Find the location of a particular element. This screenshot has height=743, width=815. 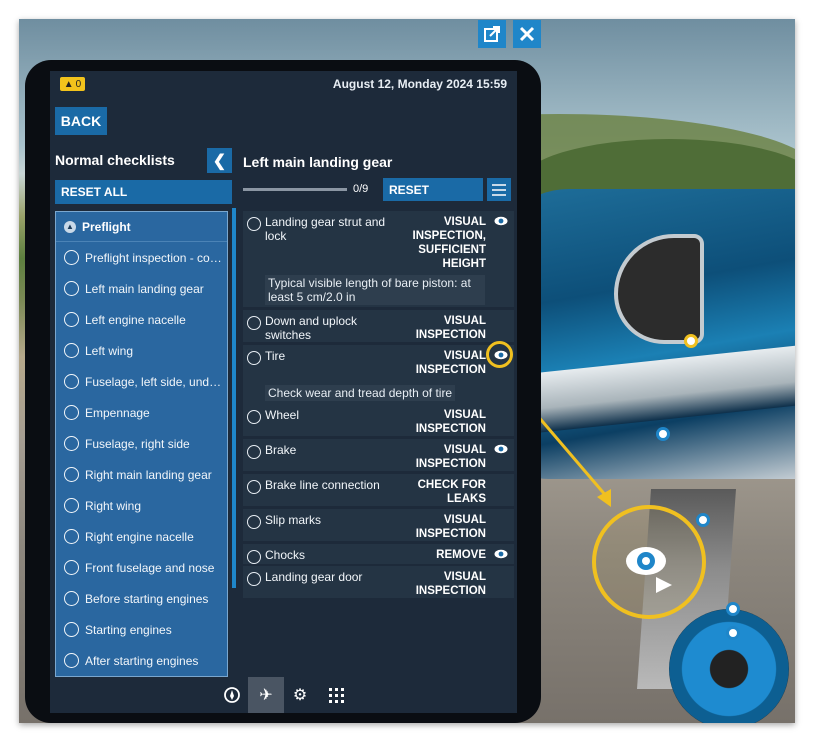

list-item: Left main landing gear is located at coordinates (141, 288).